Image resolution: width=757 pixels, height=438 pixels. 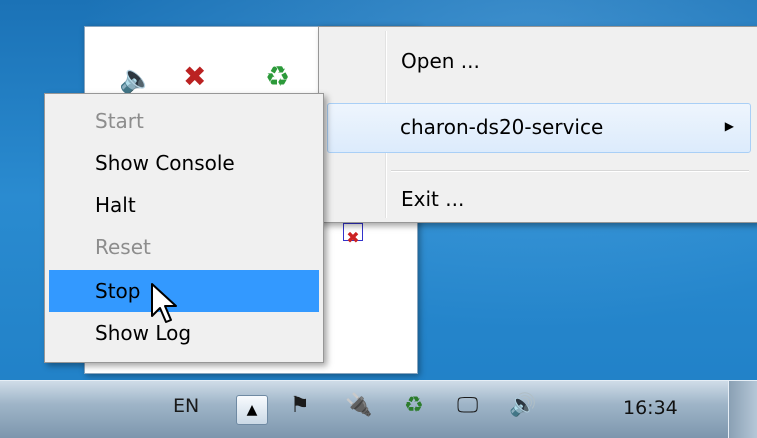 I want to click on submenu-item-start-label: Start, so click(x=119, y=121).